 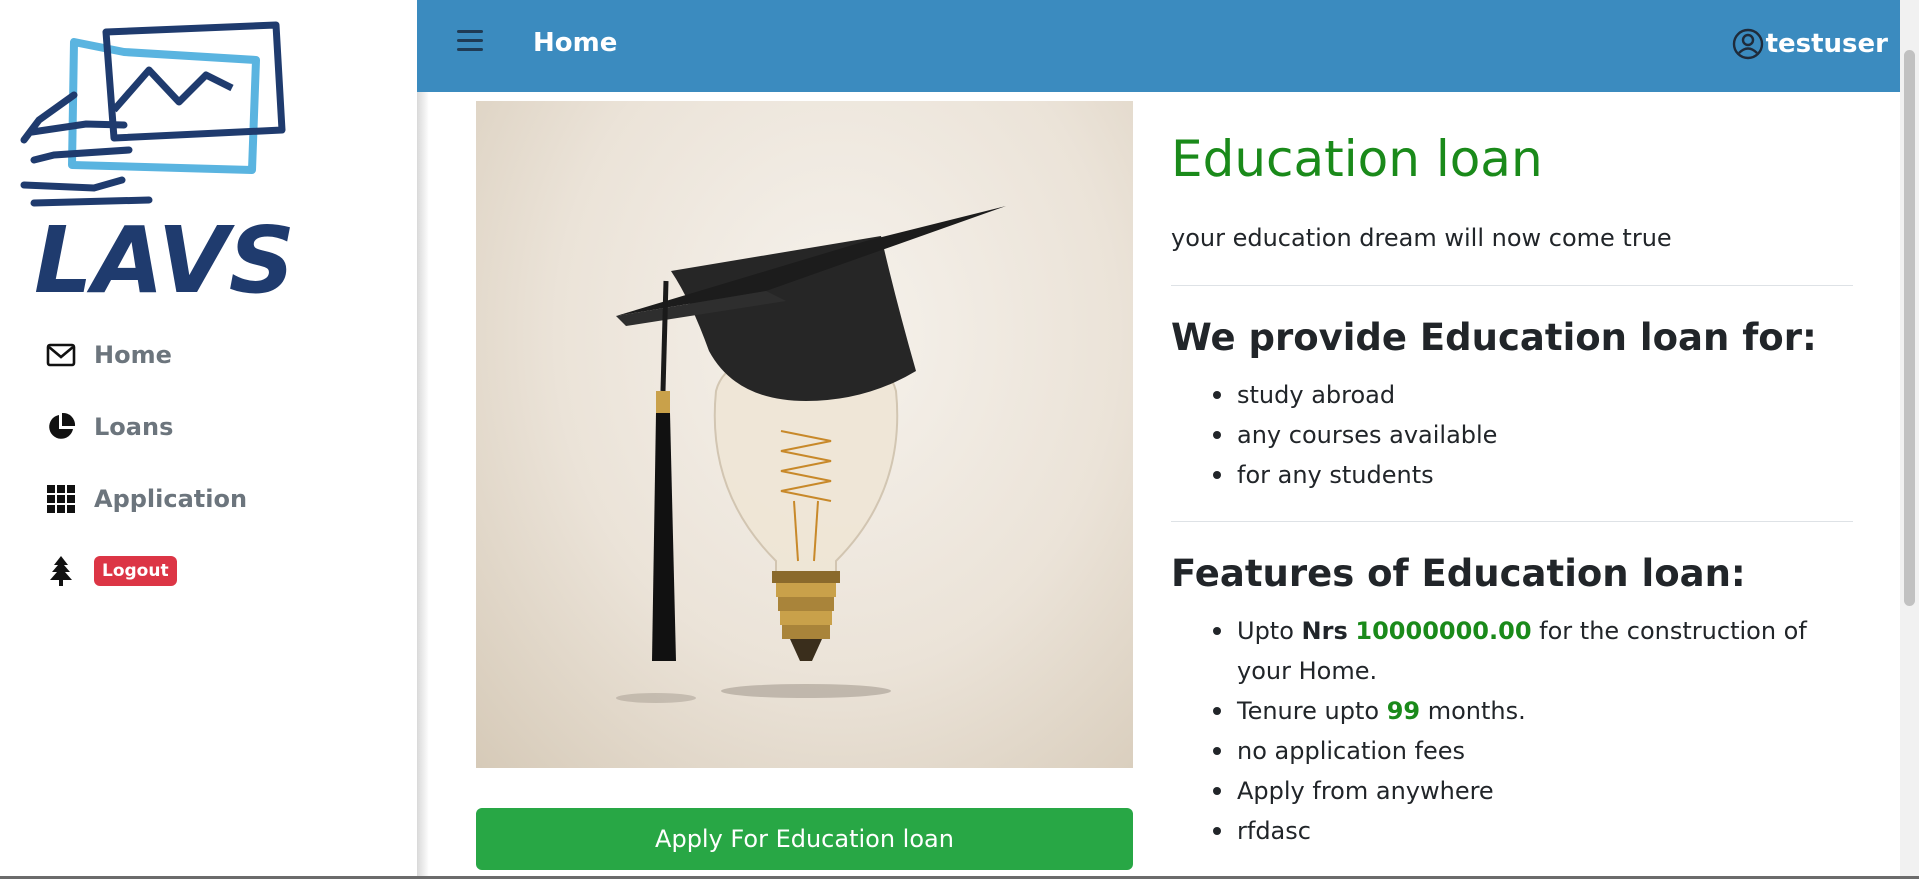 What do you see at coordinates (1530, 395) in the screenshot?
I see `list-item: study abroad` at bounding box center [1530, 395].